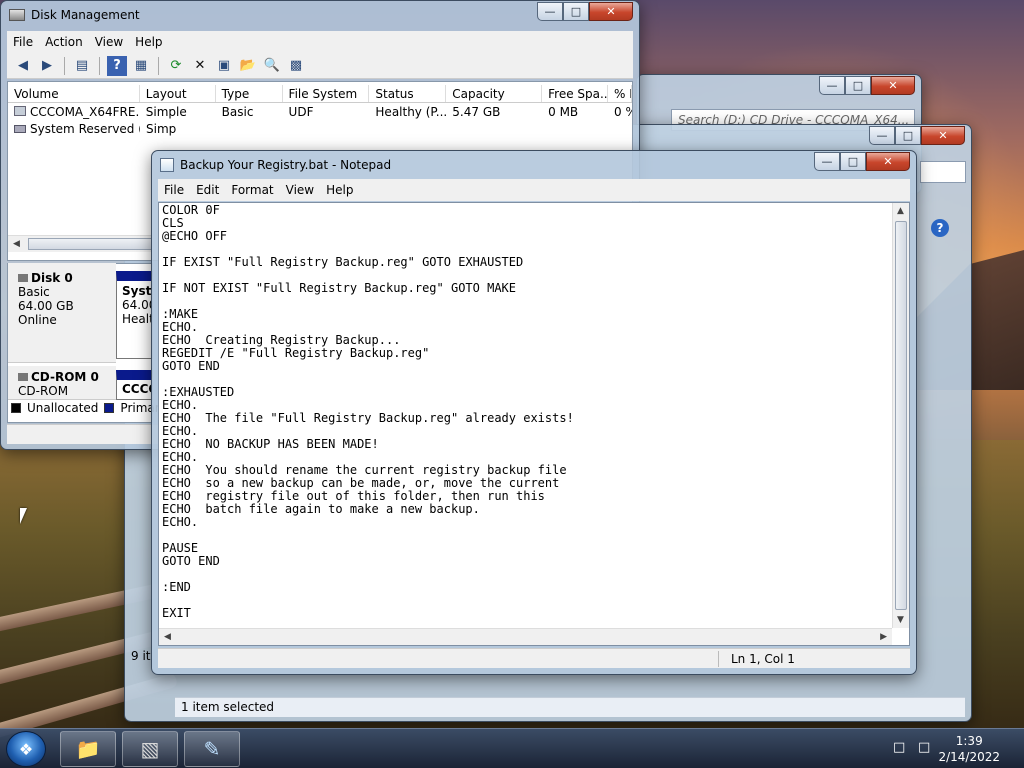  What do you see at coordinates (74, 93) in the screenshot?
I see `column-volume: Volume` at bounding box center [74, 93].